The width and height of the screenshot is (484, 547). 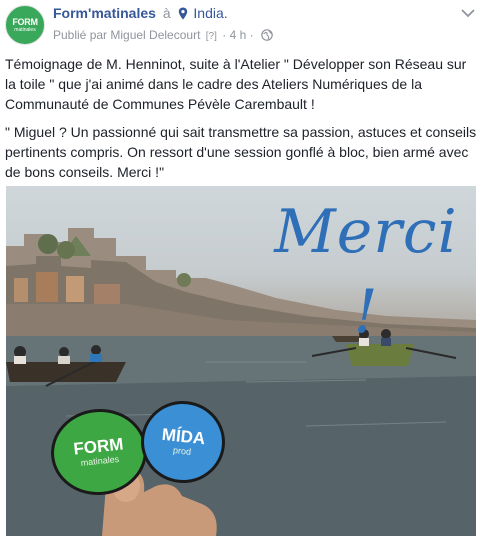 I want to click on help-mark: [?], so click(x=211, y=36).